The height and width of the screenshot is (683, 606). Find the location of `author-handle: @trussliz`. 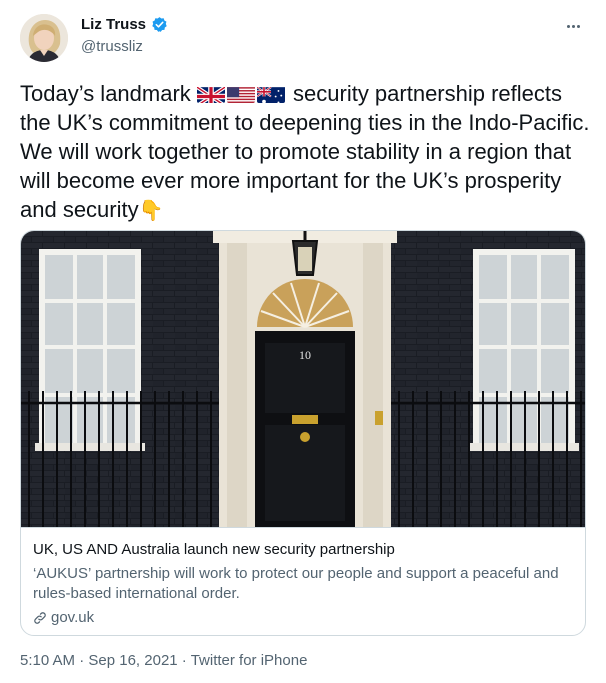

author-handle: @trussliz is located at coordinates (112, 46).